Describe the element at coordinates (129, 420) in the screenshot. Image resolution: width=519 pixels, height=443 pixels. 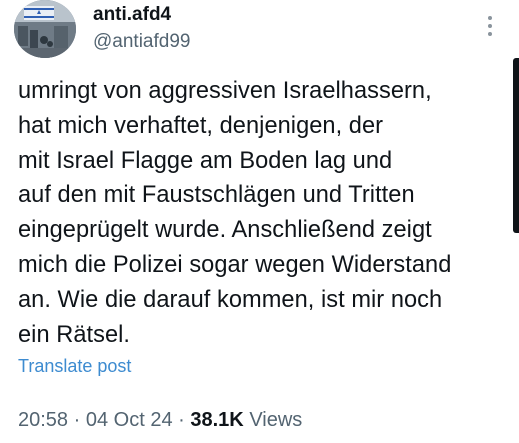
I see `post-date: 04 Oct 24` at that location.